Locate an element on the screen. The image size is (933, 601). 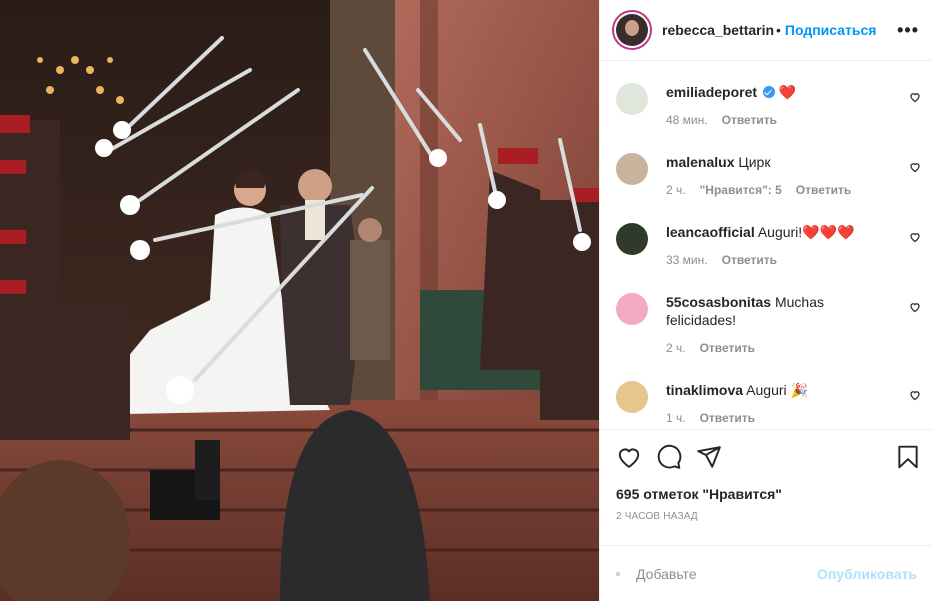
author-avatar is located at coordinates (632, 30).